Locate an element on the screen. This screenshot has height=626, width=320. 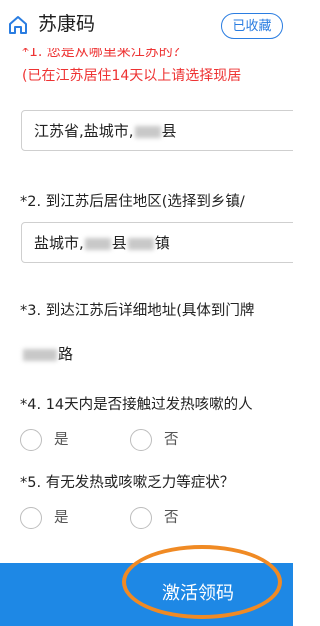
q4-label: *4. 14天内是否接触过发热咳嗽的人 is located at coordinates (136, 405).